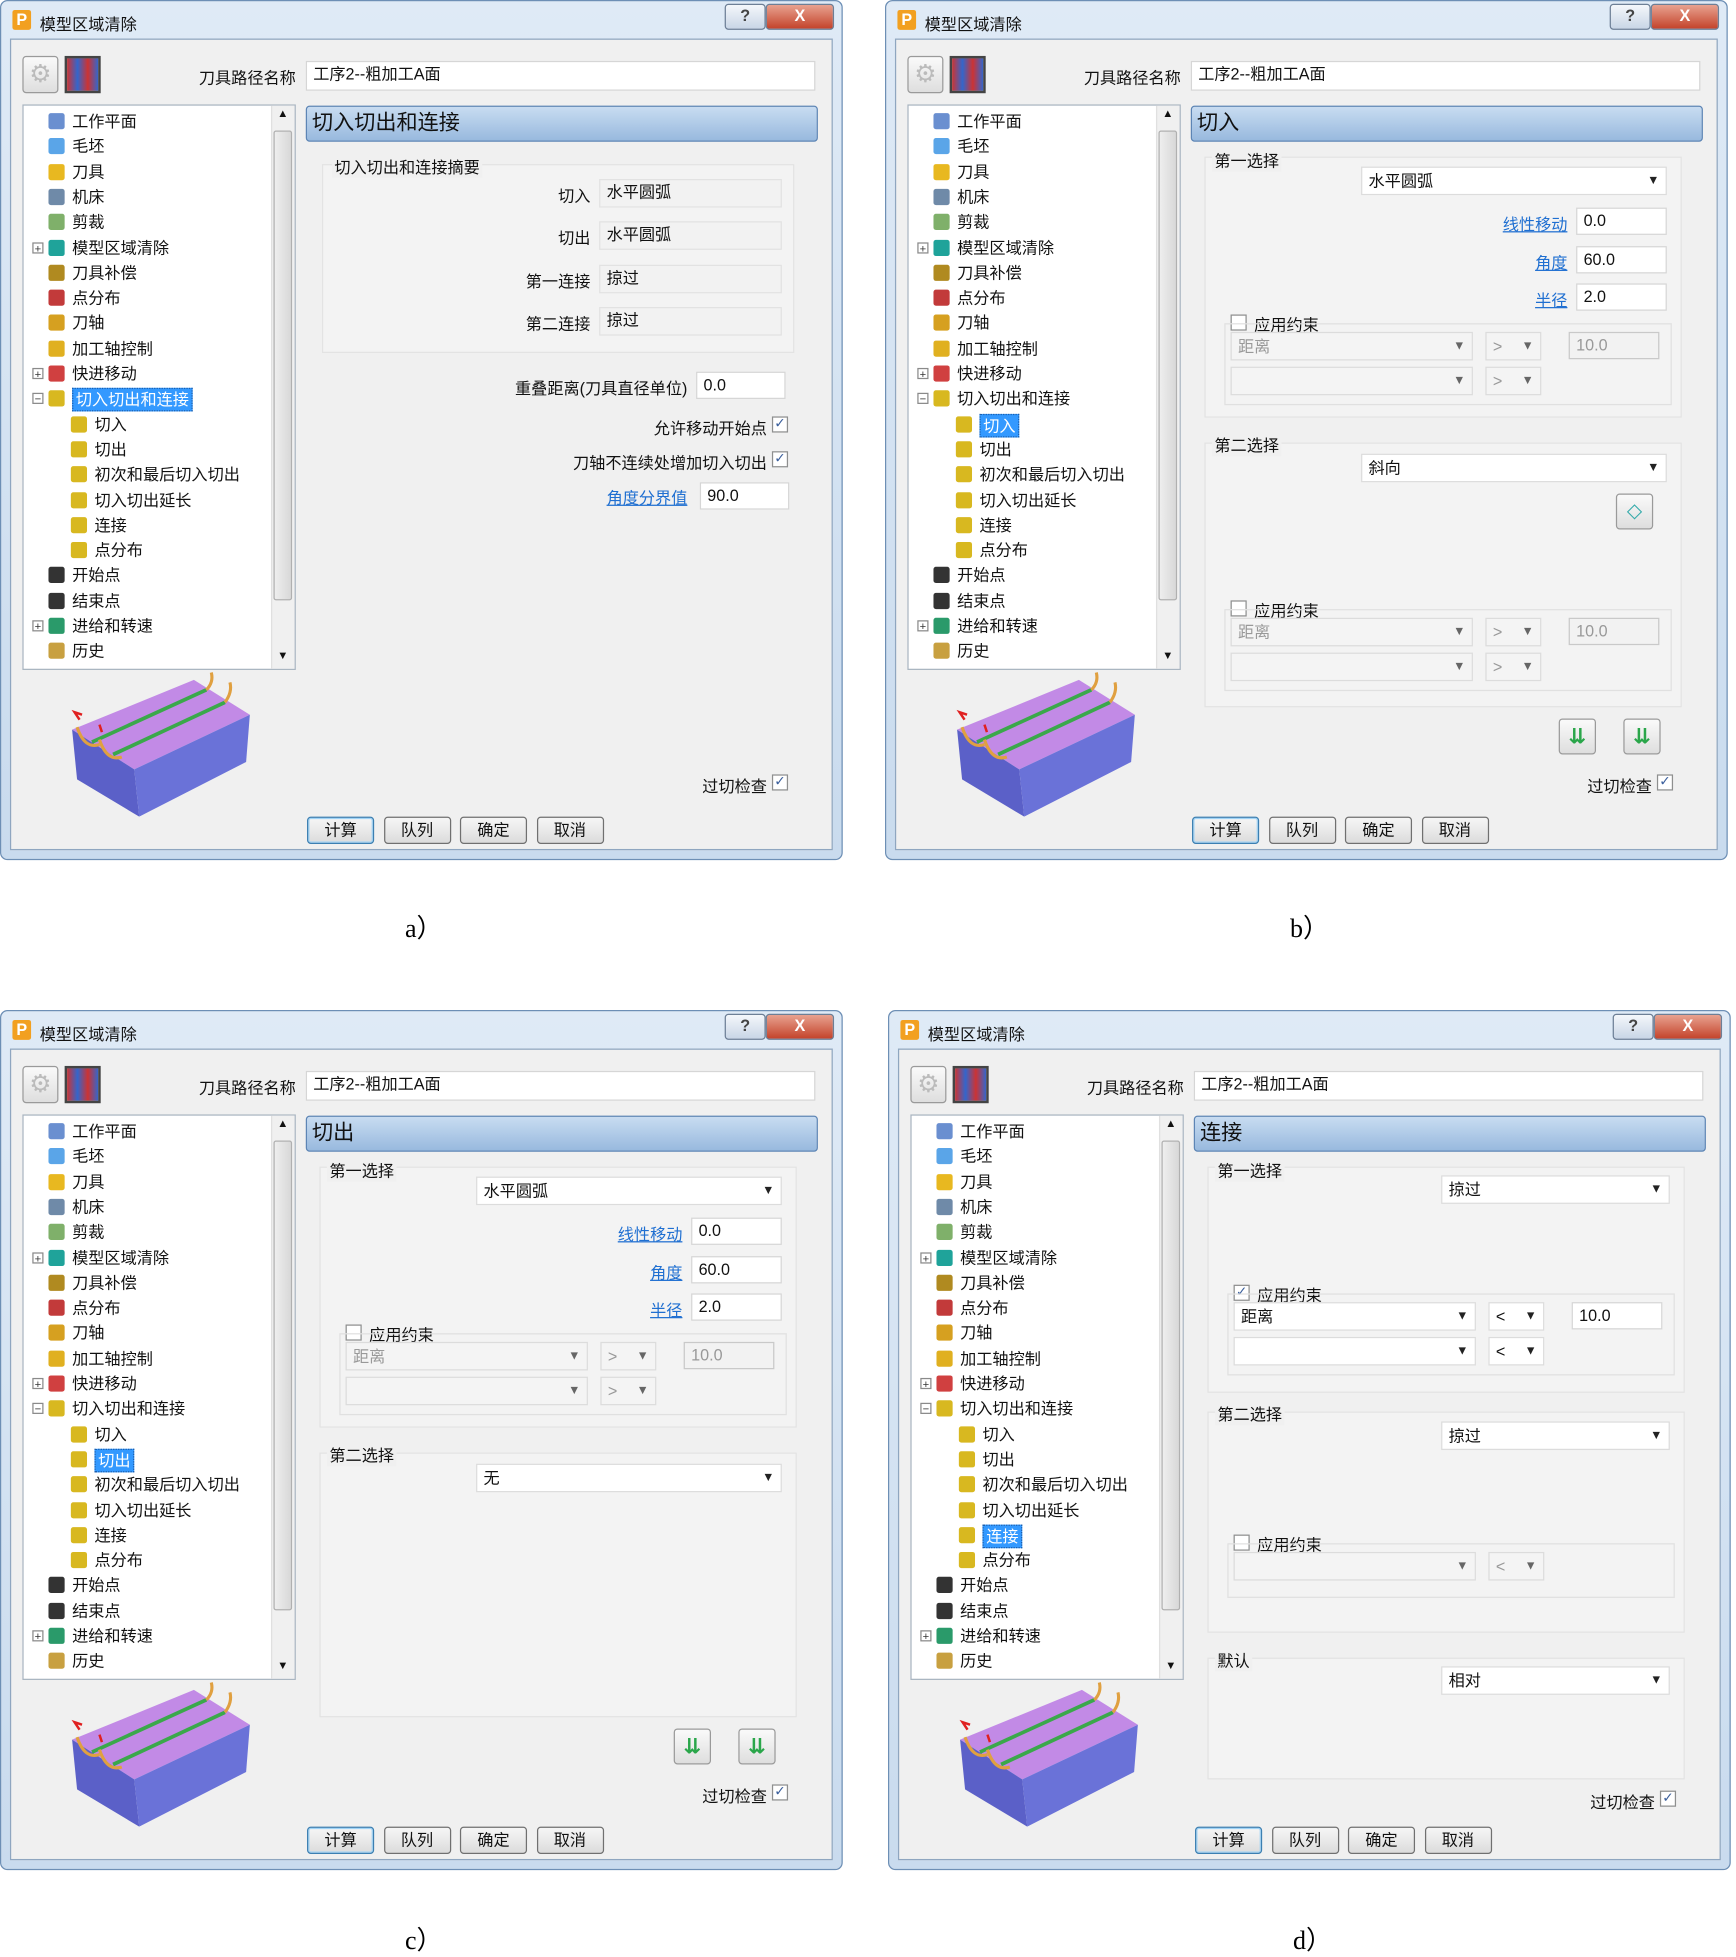 This screenshot has height=1957, width=1736. I want to click on tree-item: 开始点, so click(984, 1585).